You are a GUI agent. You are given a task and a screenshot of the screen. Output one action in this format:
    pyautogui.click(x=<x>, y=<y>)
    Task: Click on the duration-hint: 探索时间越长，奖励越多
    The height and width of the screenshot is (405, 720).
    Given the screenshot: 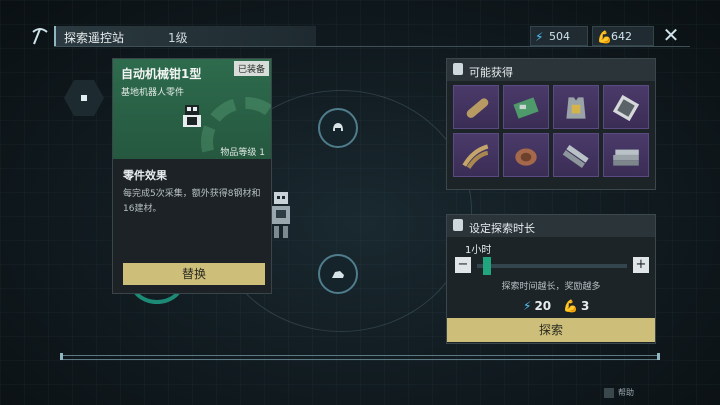 What is the action you would take?
    pyautogui.click(x=551, y=287)
    